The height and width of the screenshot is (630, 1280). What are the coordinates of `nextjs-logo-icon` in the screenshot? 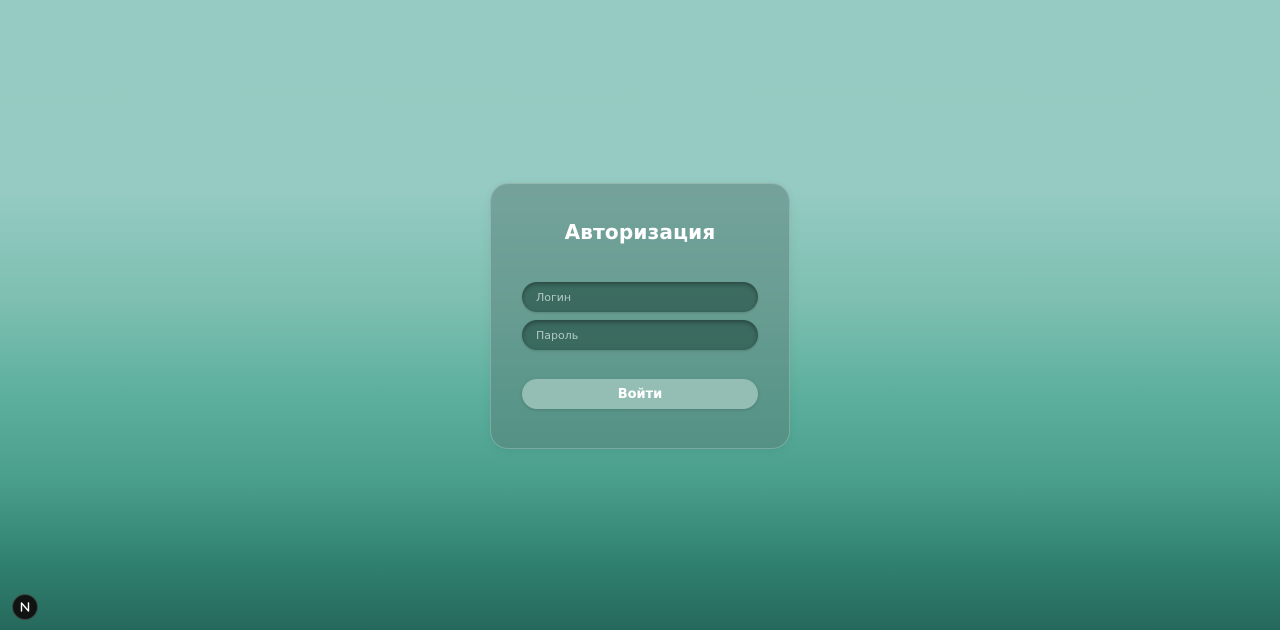 It's located at (25, 607).